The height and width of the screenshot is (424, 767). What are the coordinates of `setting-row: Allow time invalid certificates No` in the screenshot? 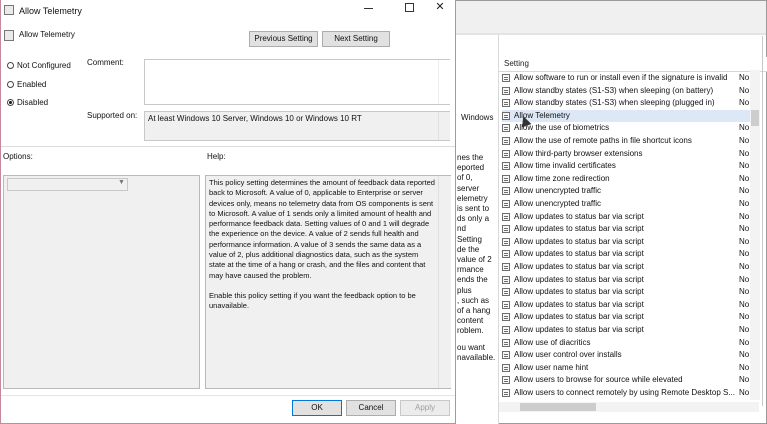 It's located at (630, 166).